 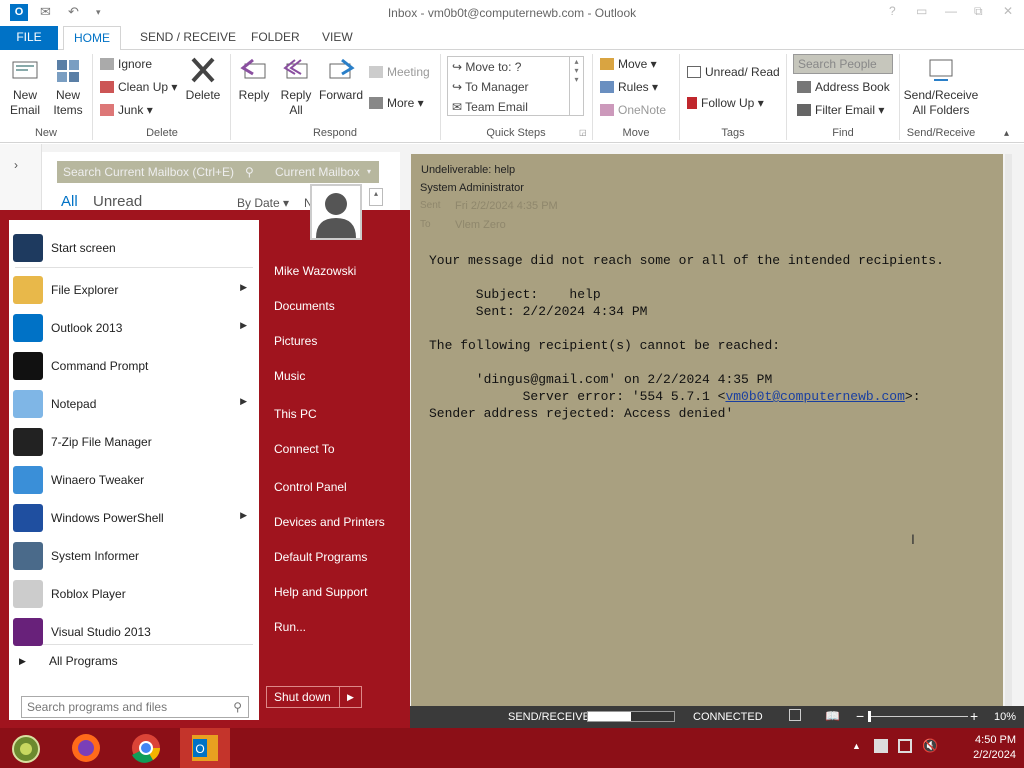 I want to click on send-receive-all-button: Send/Receive All Folders, so click(x=941, y=87).